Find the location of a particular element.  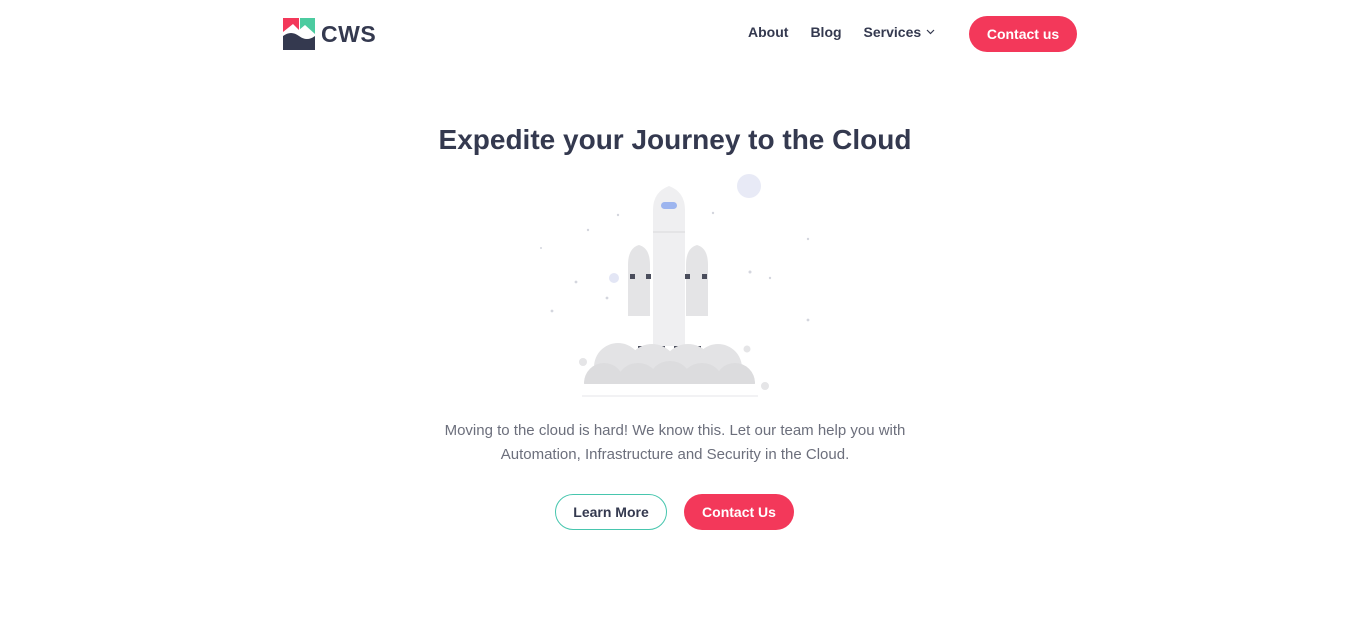

nav-about-label: About is located at coordinates (768, 32).